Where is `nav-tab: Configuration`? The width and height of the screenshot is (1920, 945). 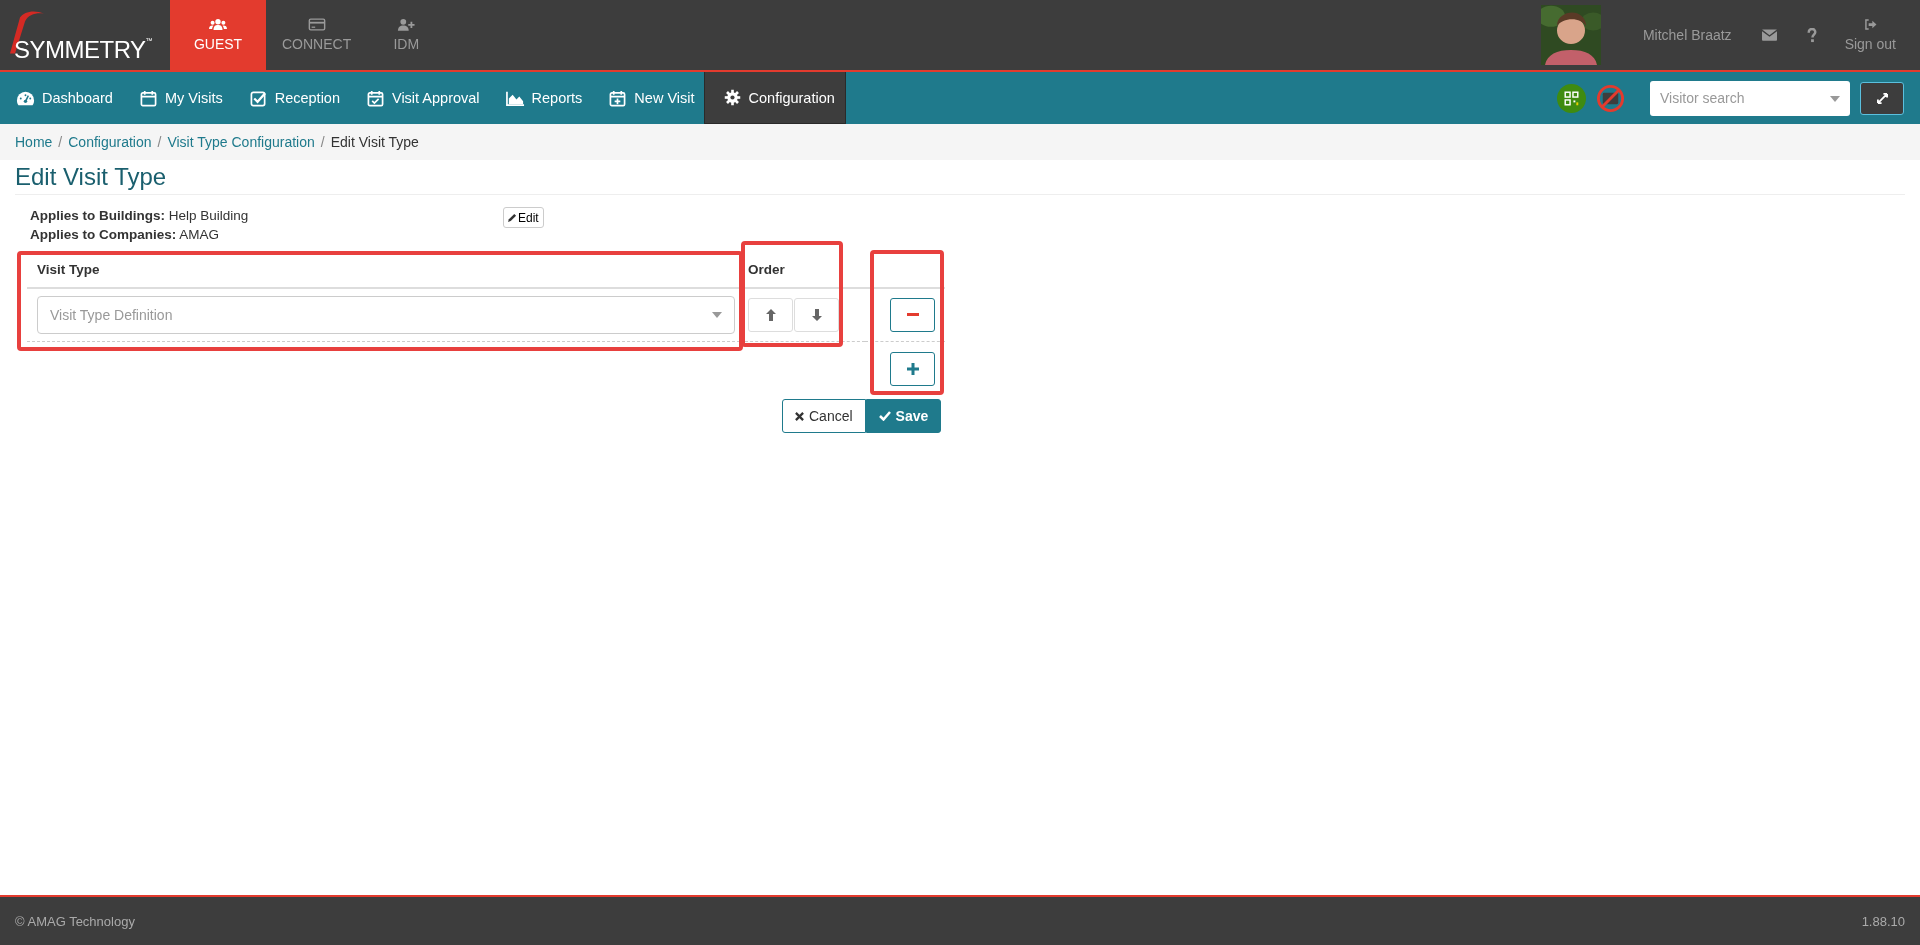
nav-tab: Configuration is located at coordinates (774, 98).